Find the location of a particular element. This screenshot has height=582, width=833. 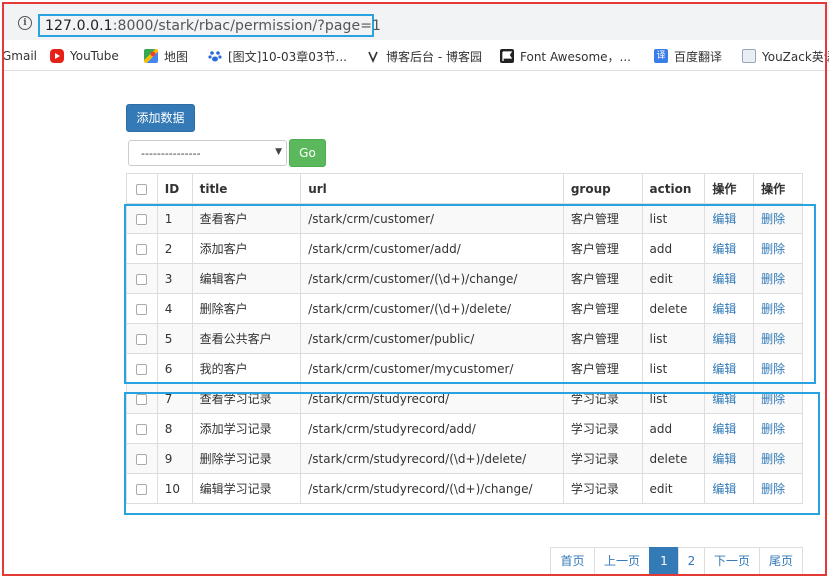

bookmark-label: Gmail is located at coordinates (21, 56).